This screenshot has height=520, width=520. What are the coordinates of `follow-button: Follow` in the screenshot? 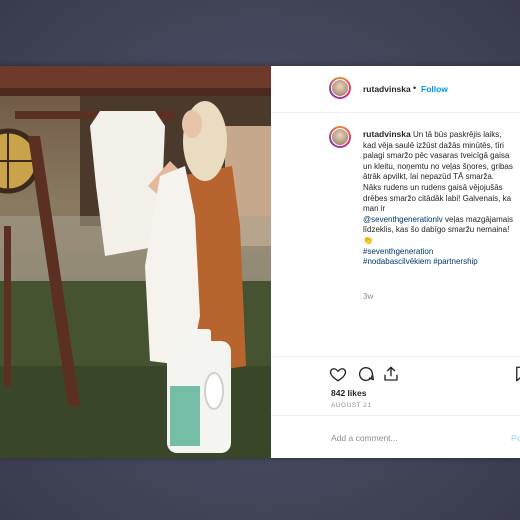 It's located at (434, 89).